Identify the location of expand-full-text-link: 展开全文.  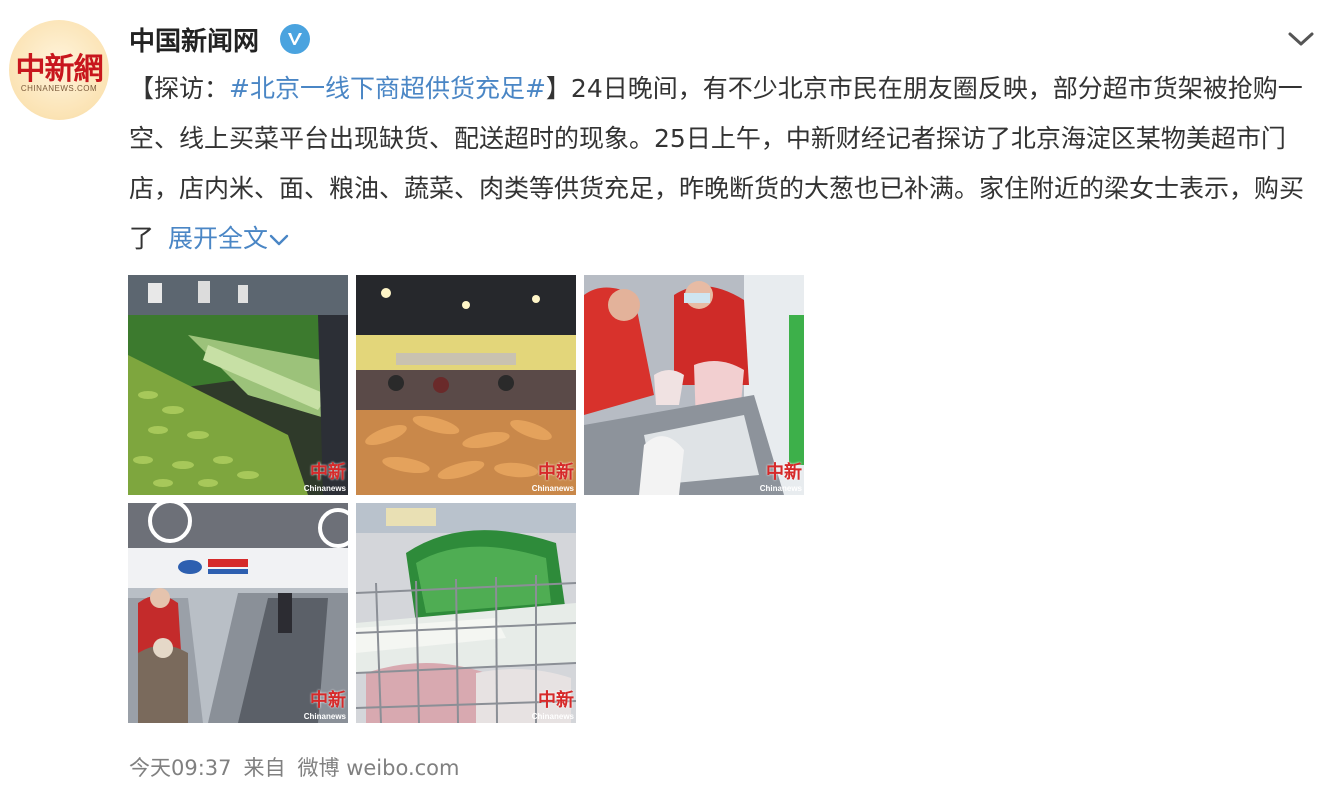
(229, 238).